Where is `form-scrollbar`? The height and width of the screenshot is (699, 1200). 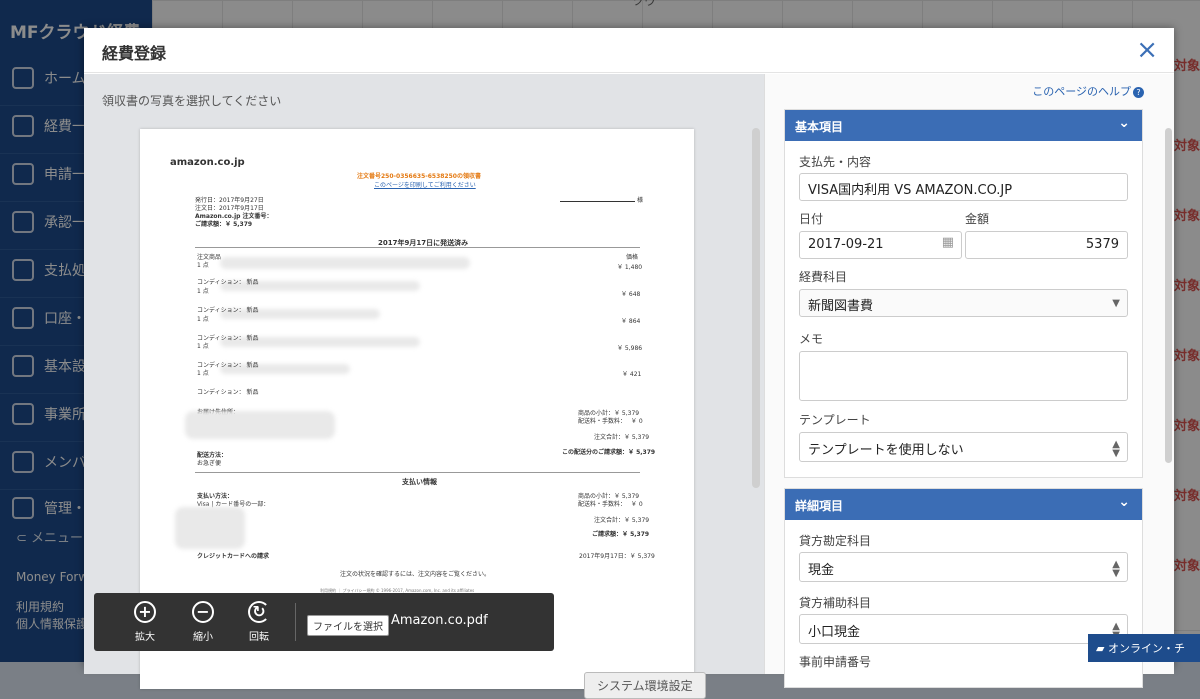
form-scrollbar is located at coordinates (1168, 295).